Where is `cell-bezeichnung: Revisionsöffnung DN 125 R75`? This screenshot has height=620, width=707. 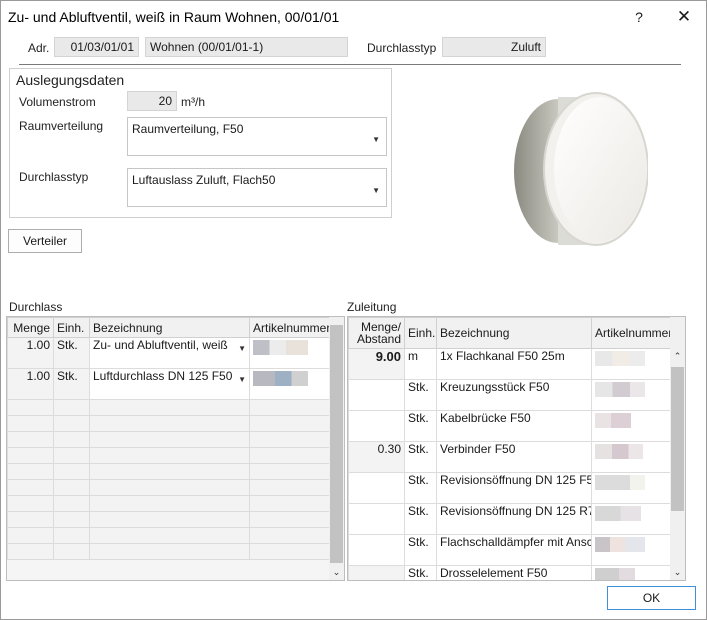 cell-bezeichnung: Revisionsöffnung DN 125 R75 is located at coordinates (514, 519).